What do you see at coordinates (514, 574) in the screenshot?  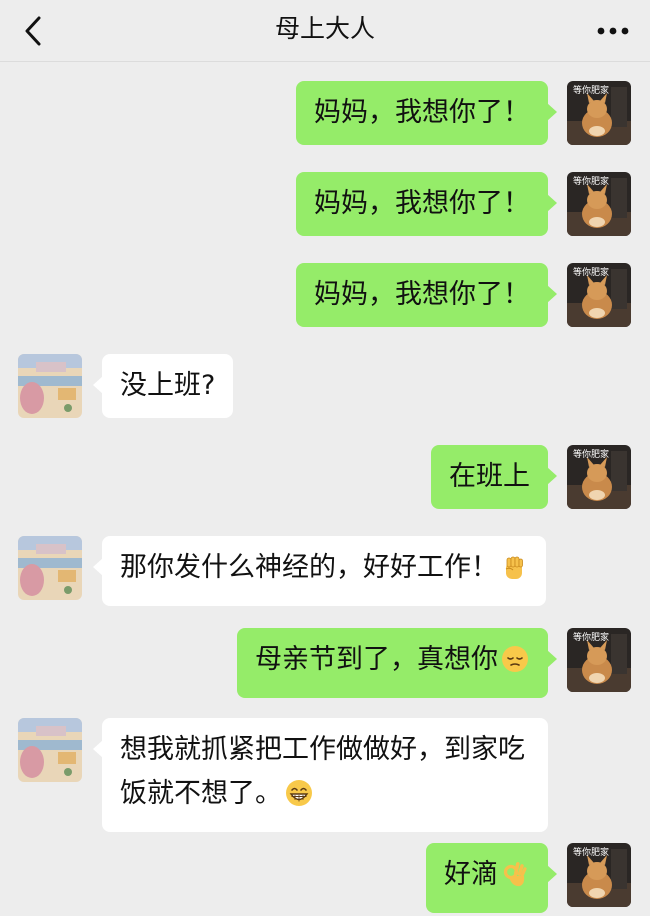 I see `raised-fist-emoji-icon` at bounding box center [514, 574].